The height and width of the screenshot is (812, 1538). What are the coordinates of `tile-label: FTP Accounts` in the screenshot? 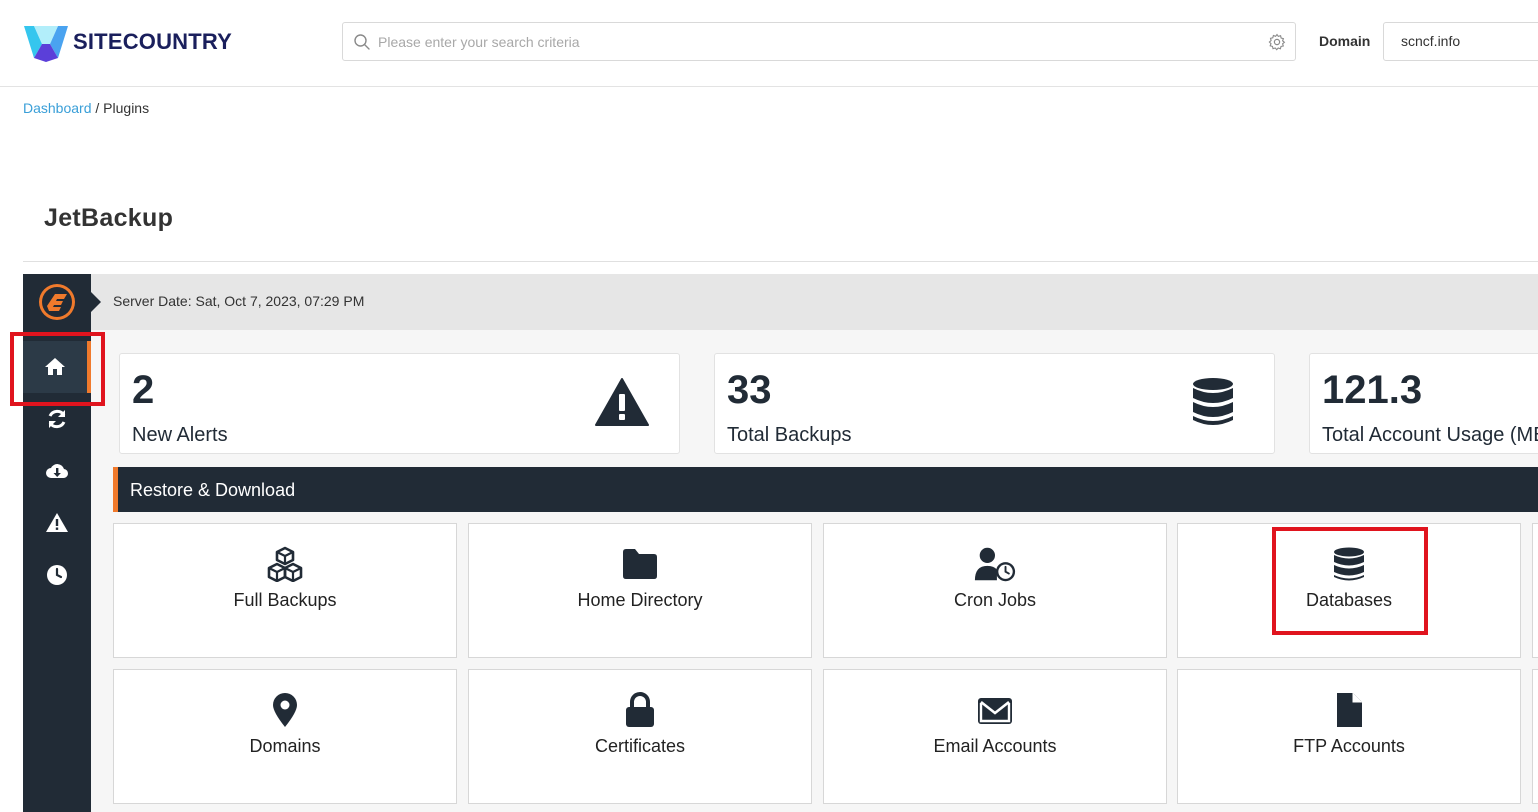 It's located at (1349, 746).